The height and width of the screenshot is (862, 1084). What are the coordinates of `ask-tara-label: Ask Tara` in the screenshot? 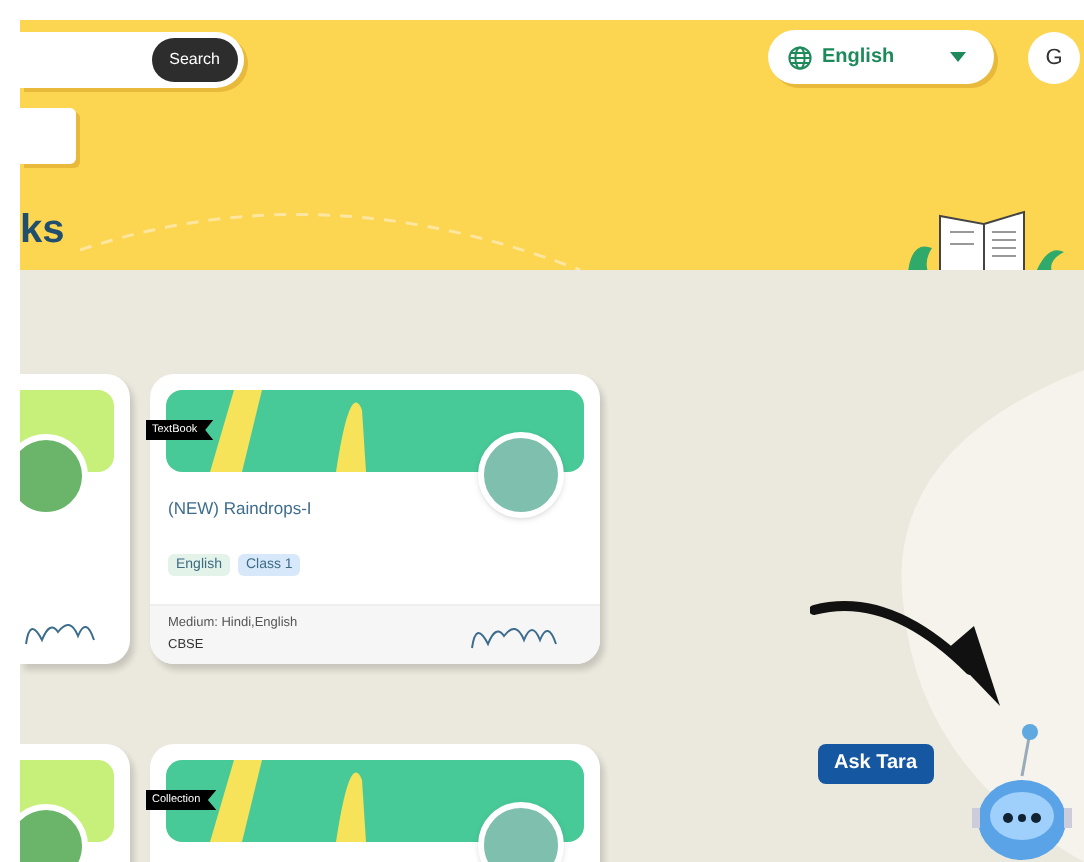 It's located at (876, 764).